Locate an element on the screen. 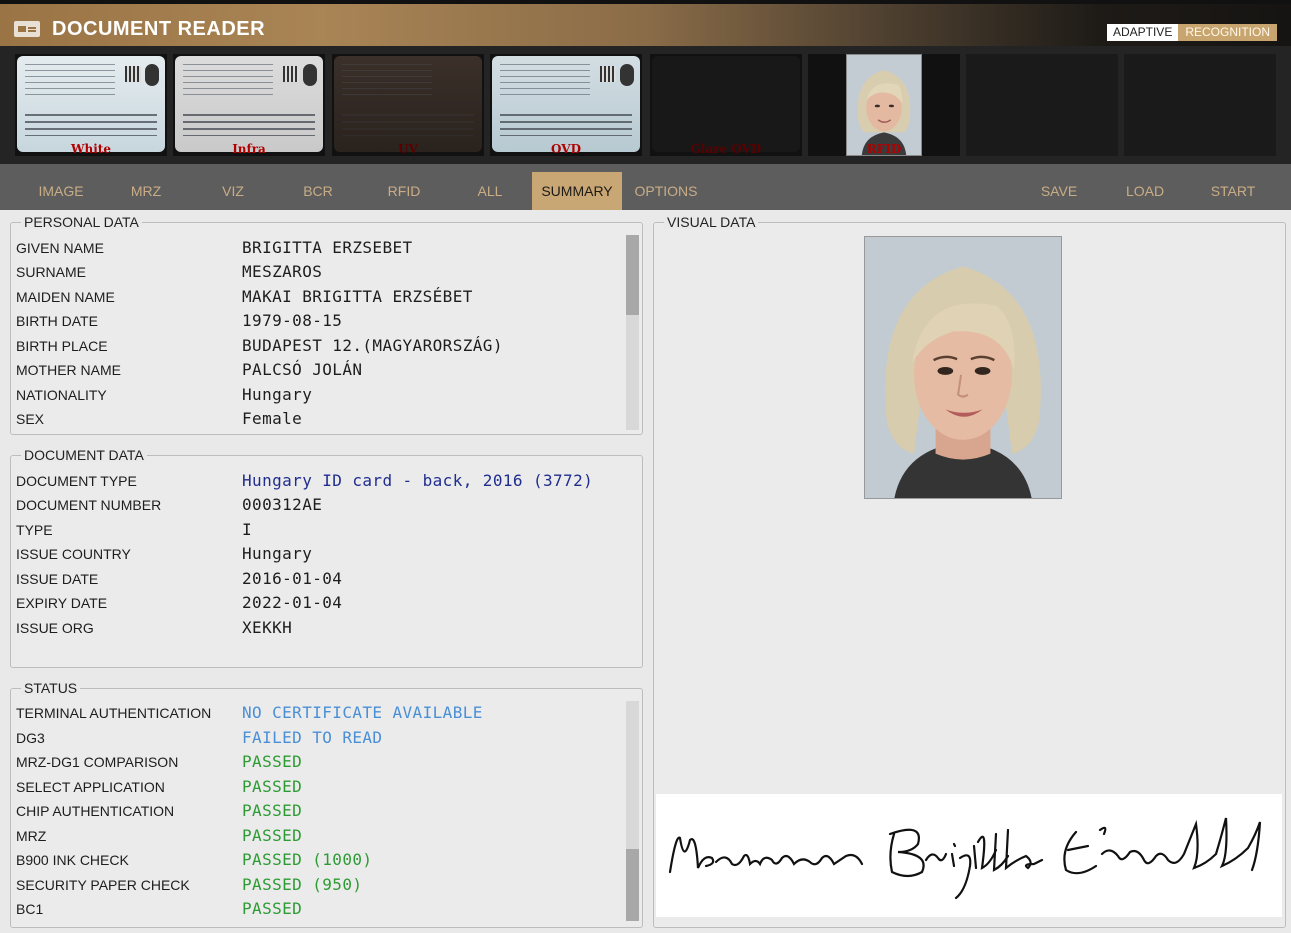  thumbnail-infra: Infra is located at coordinates (249, 105).